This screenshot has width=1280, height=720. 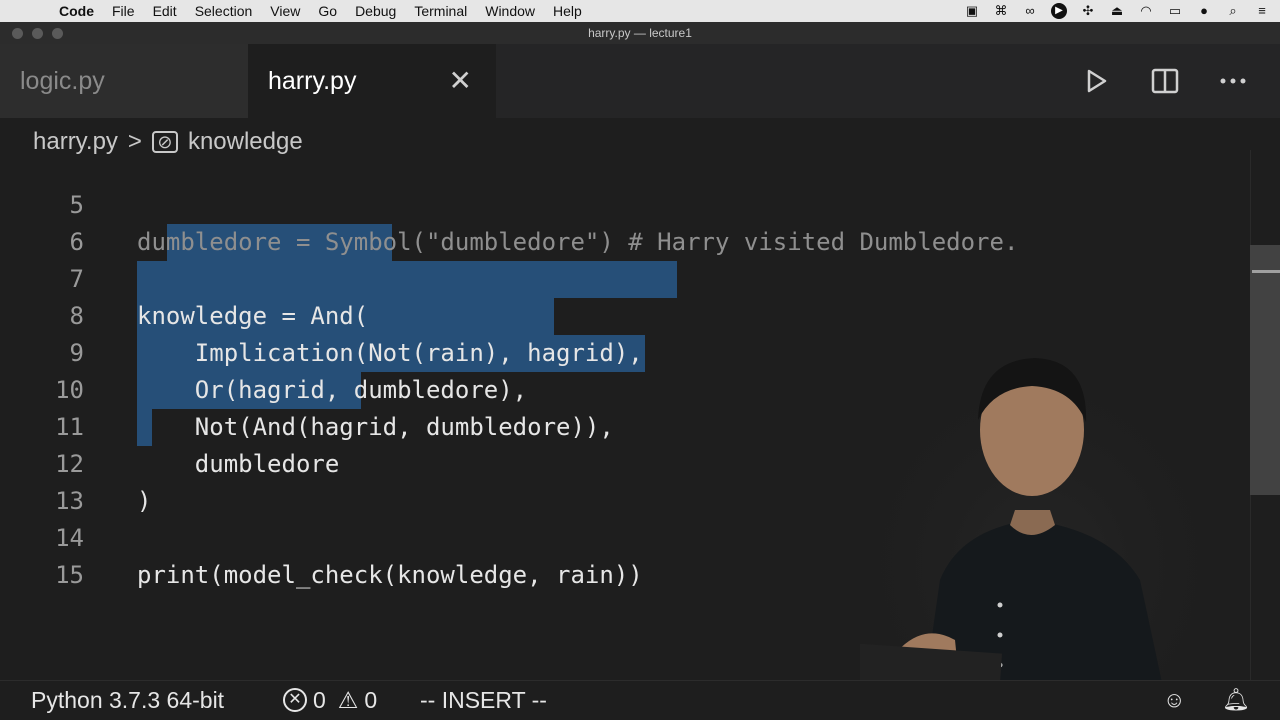 I want to click on window-title: harry.py — lecture1, so click(x=640, y=33).